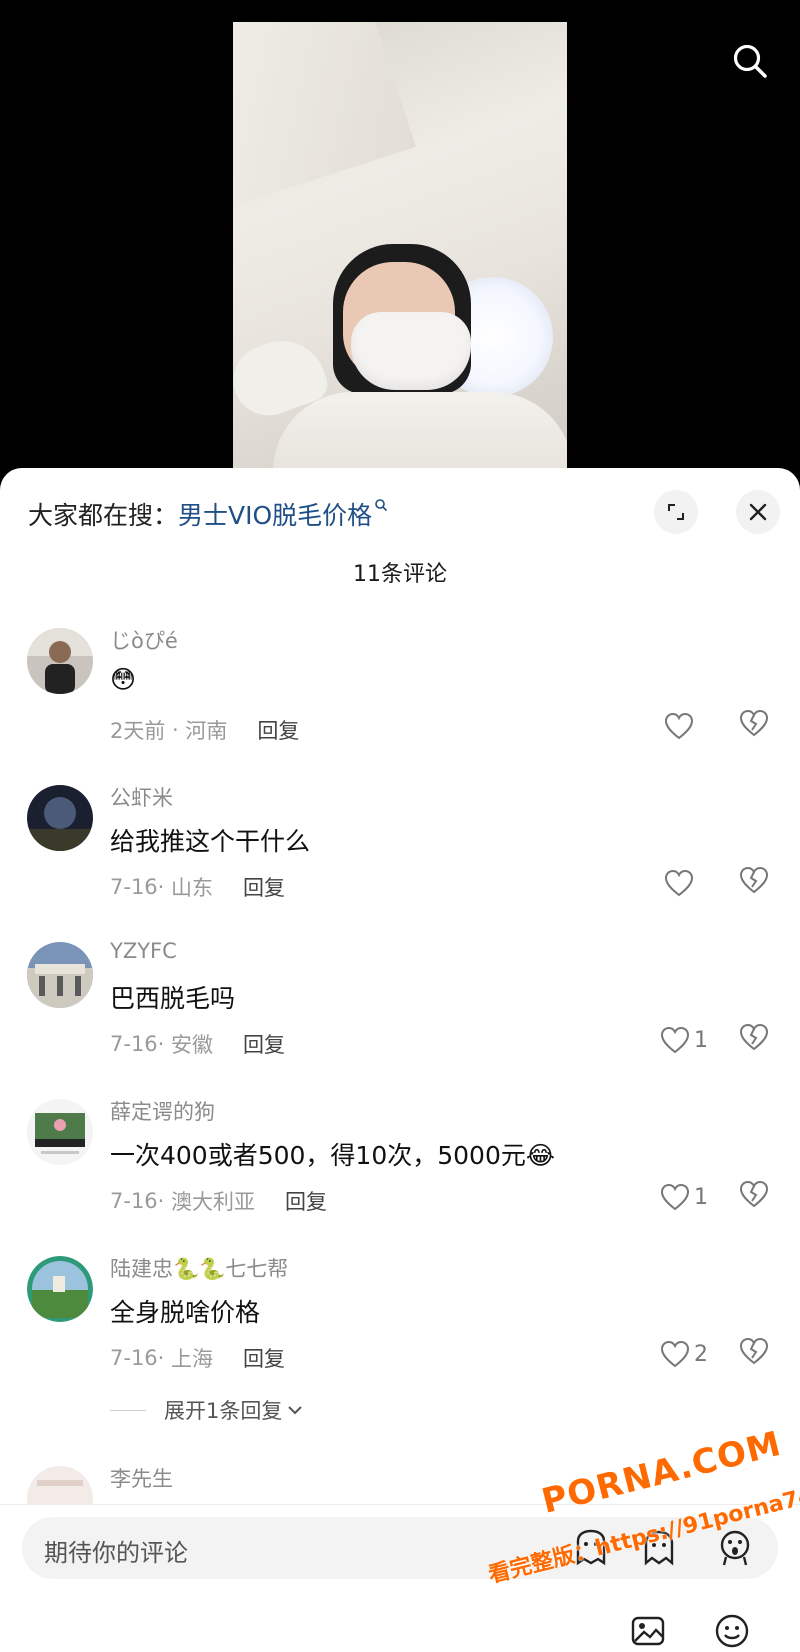 This screenshot has width=800, height=1652. I want to click on comment-author: 李先生, so click(141, 1478).